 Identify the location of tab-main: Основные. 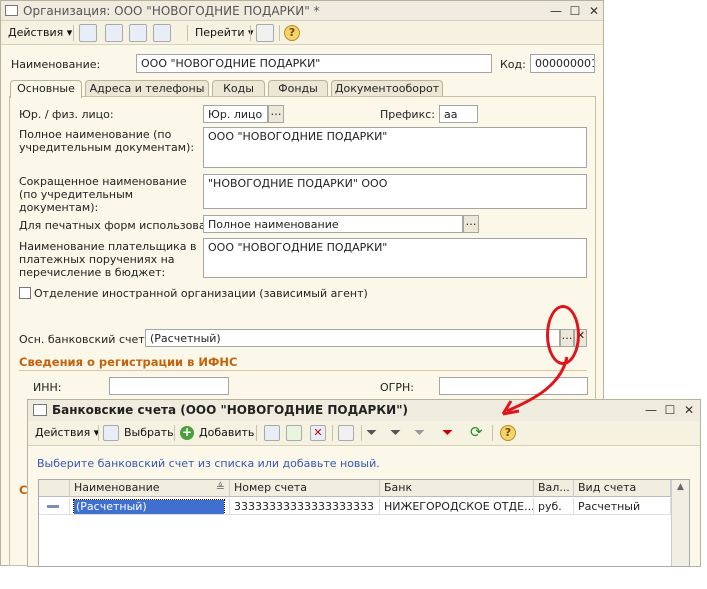
(46, 89).